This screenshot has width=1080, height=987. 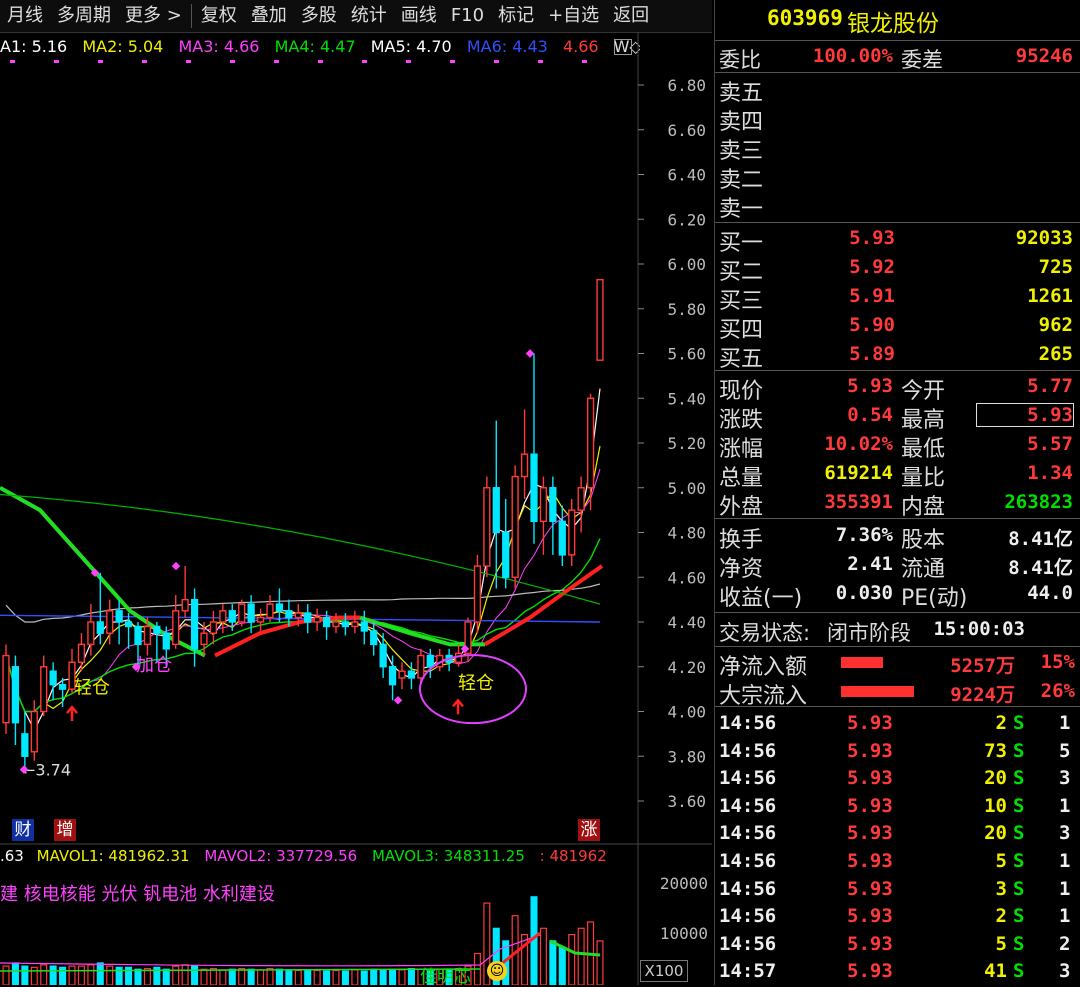 What do you see at coordinates (805, 18) in the screenshot?
I see `stock-code: 603969` at bounding box center [805, 18].